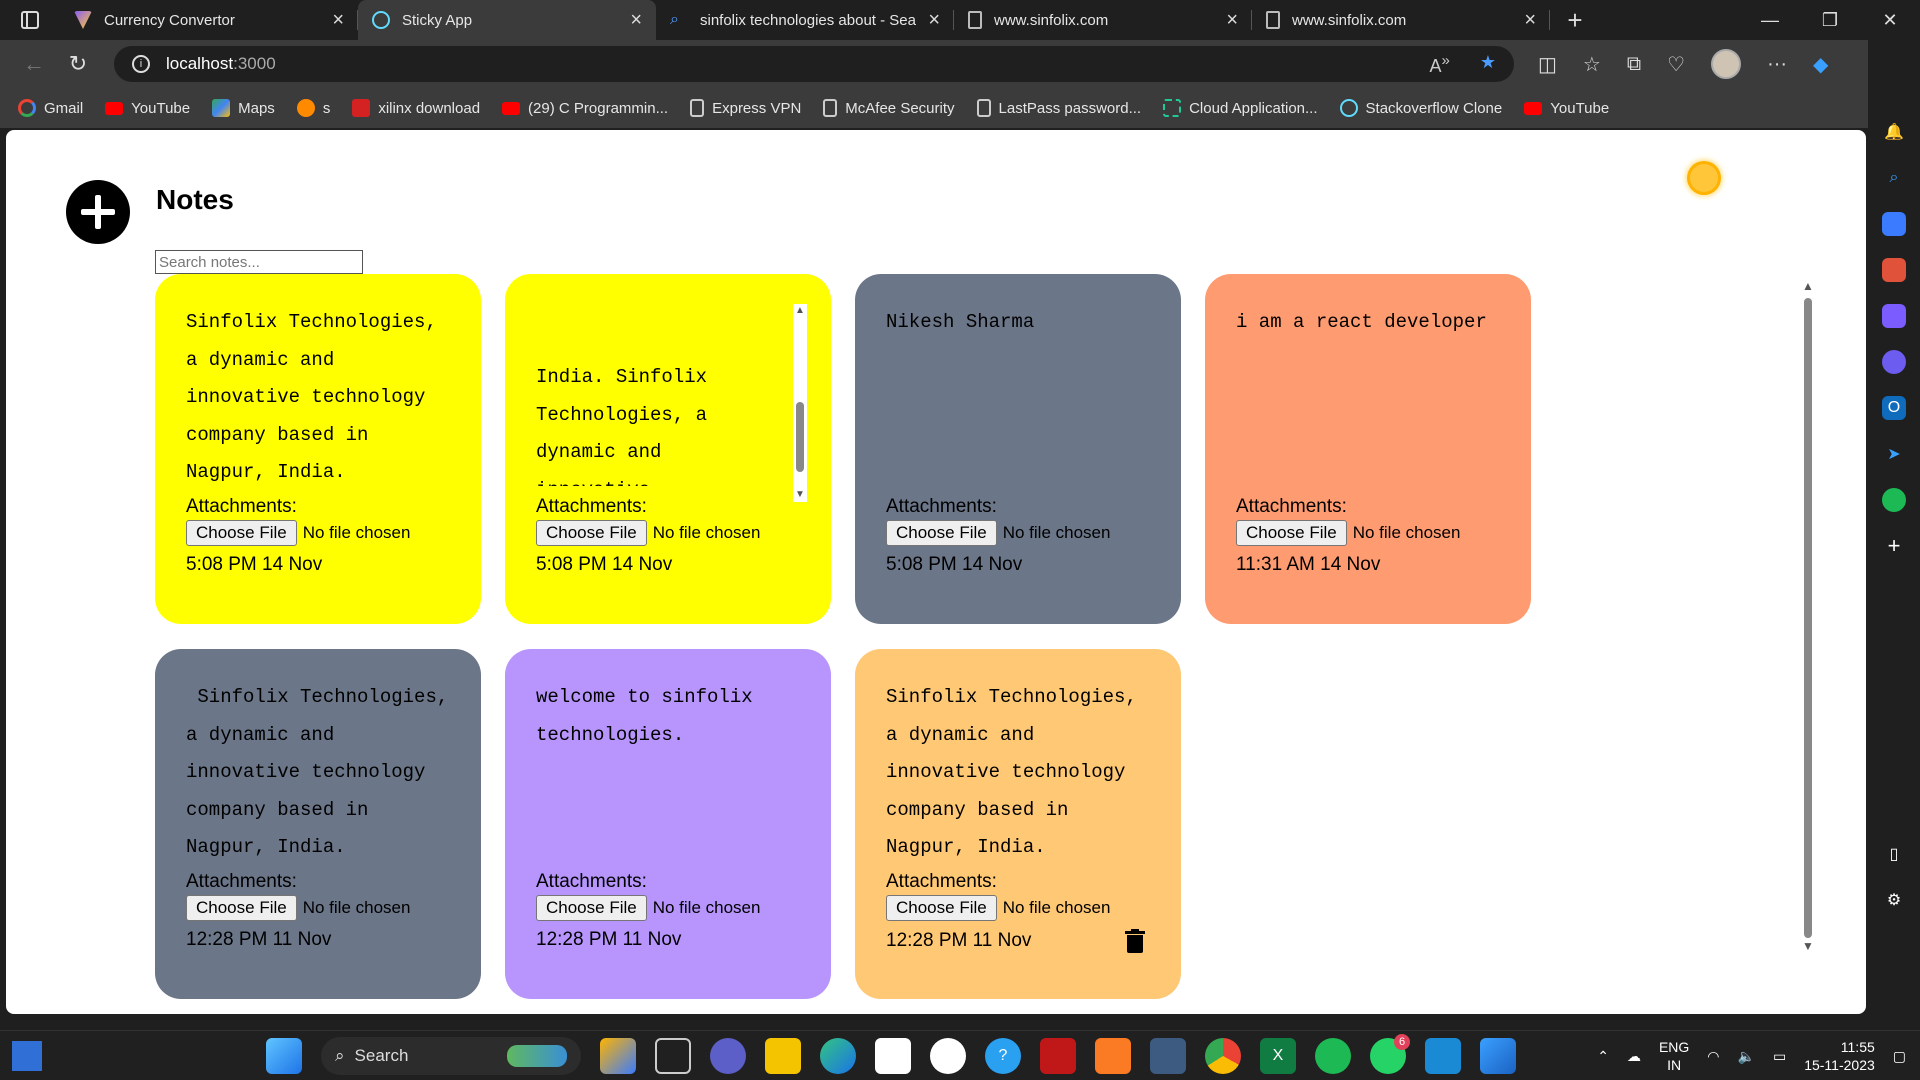  What do you see at coordinates (1592, 64) in the screenshot?
I see `favorites-icon: ☆` at bounding box center [1592, 64].